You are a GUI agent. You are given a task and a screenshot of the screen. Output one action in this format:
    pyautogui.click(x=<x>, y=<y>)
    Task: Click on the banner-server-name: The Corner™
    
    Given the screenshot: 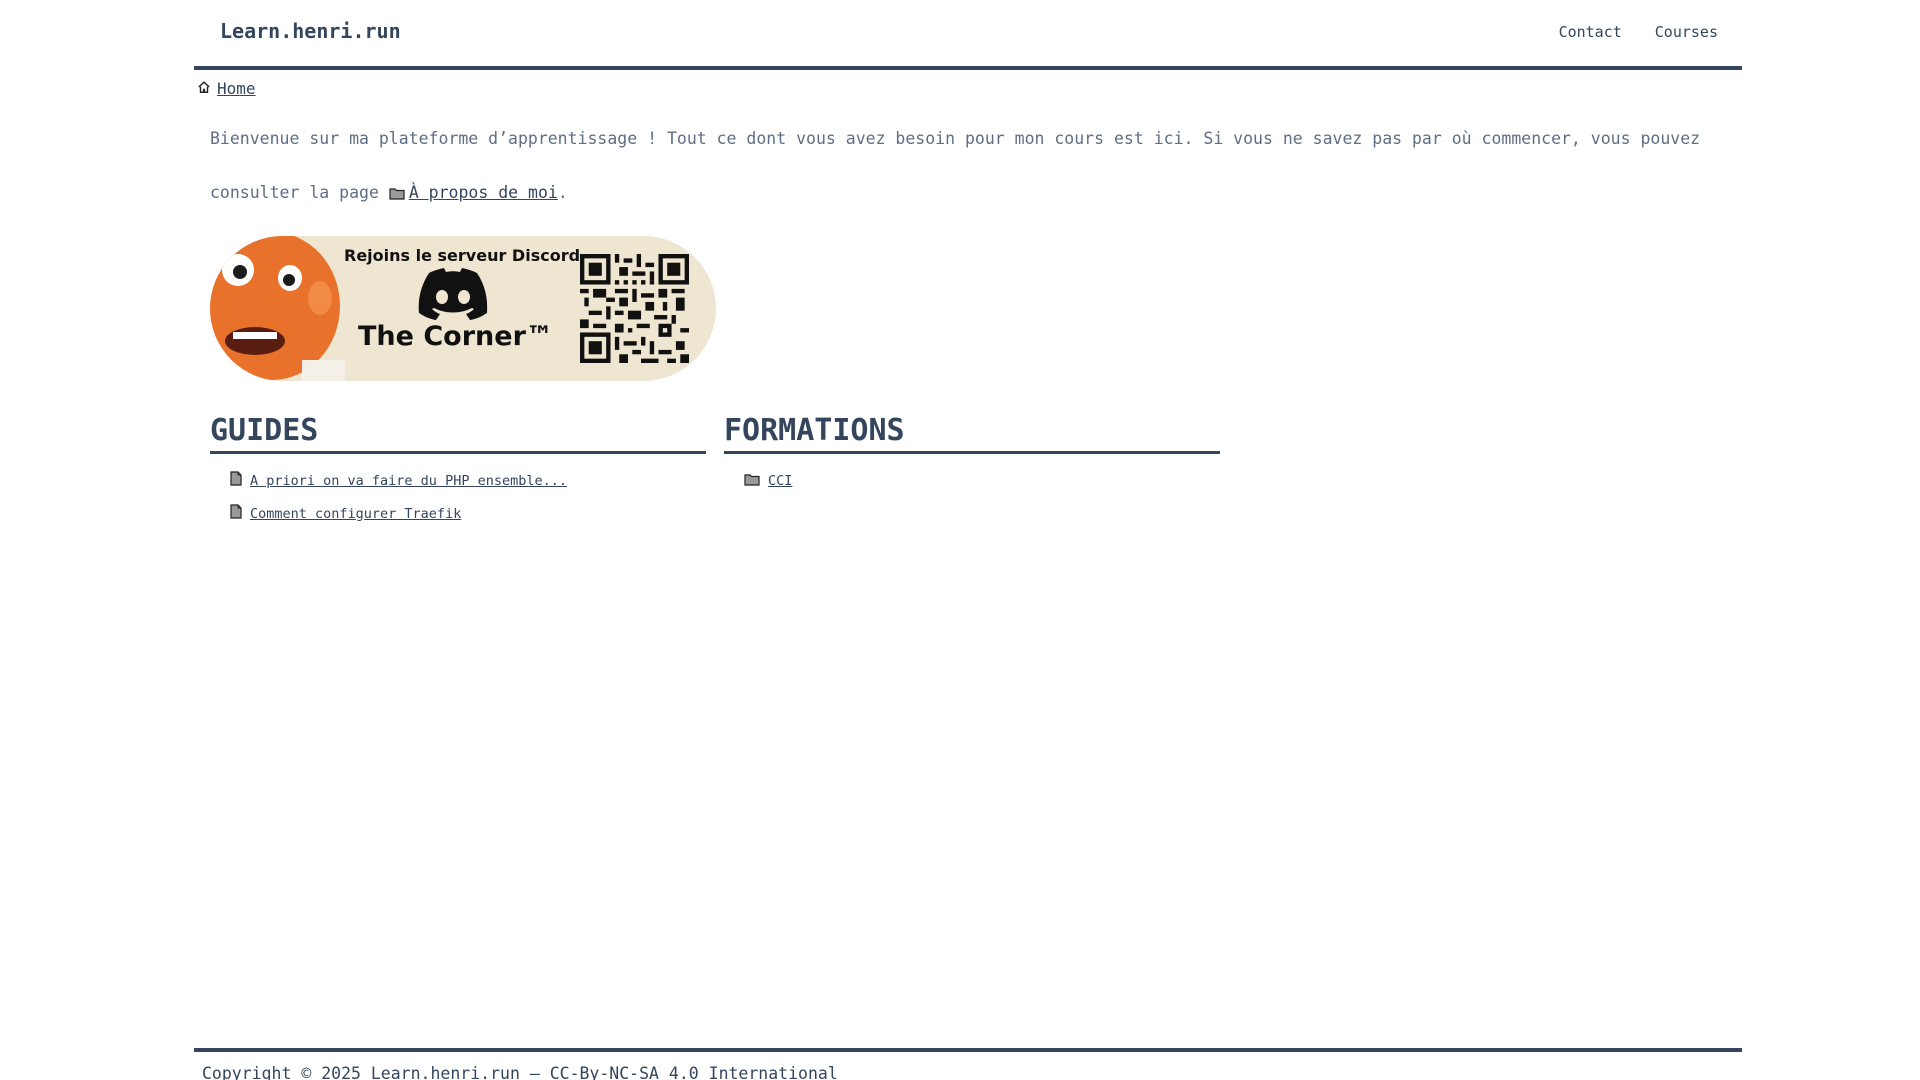 What is the action you would take?
    pyautogui.click(x=455, y=336)
    